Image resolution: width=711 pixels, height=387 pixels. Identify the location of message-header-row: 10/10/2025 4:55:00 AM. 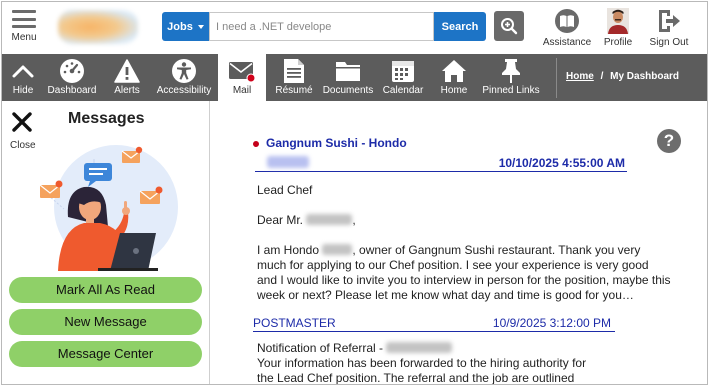
(441, 163).